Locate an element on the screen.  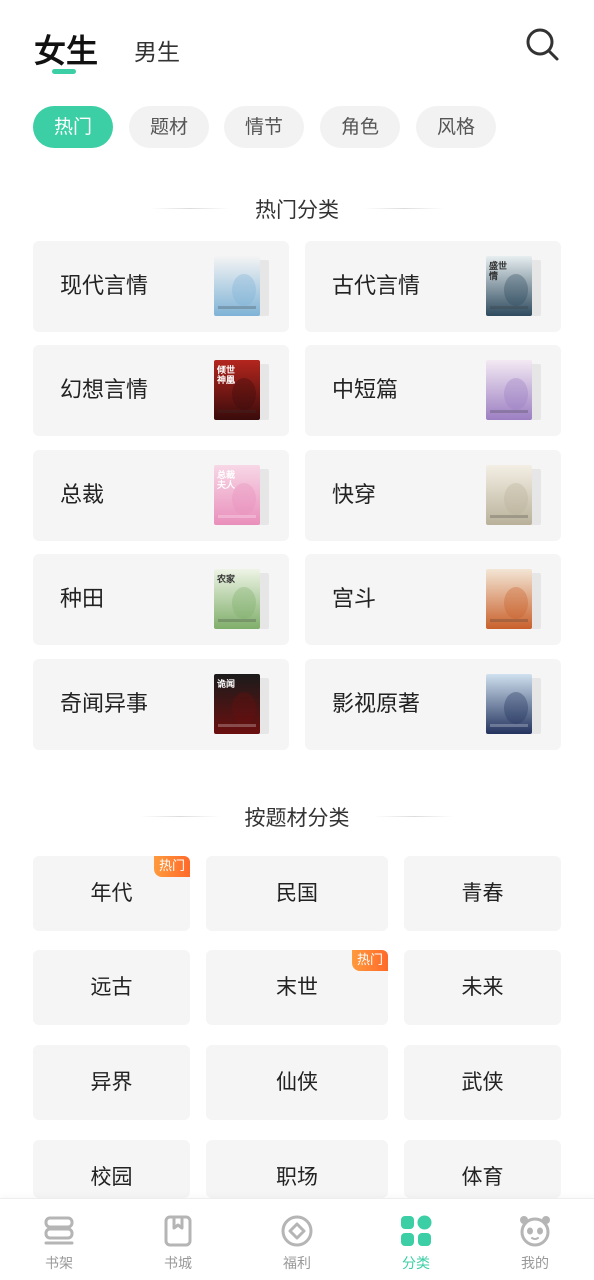
theme-category-label: 武侠 is located at coordinates (482, 1082).